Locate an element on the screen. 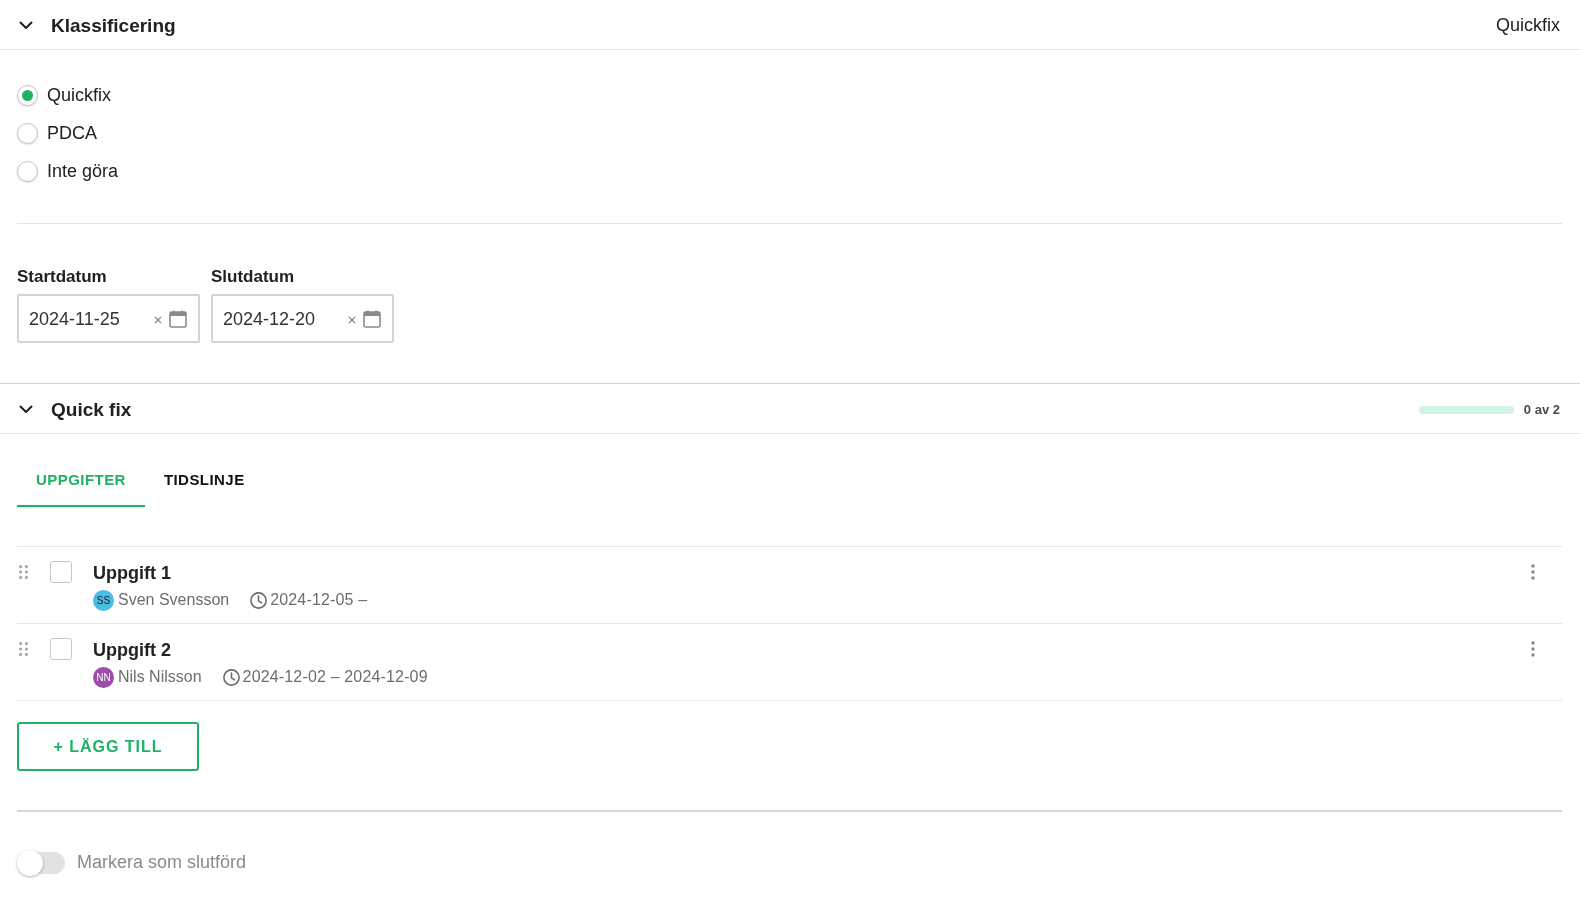 Image resolution: width=1580 pixels, height=919 pixels. section-title: Quick fix is located at coordinates (91, 409).